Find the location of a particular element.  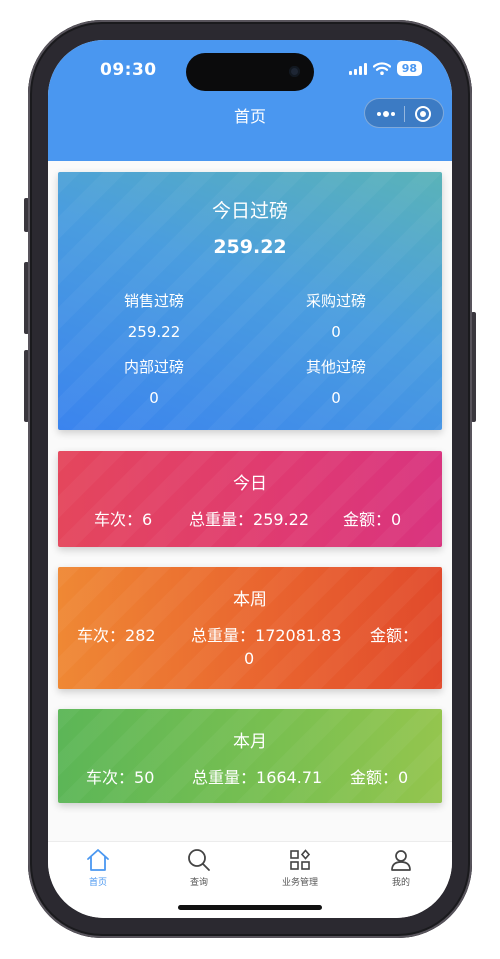

today-stats-title: 今日 is located at coordinates (250, 484).